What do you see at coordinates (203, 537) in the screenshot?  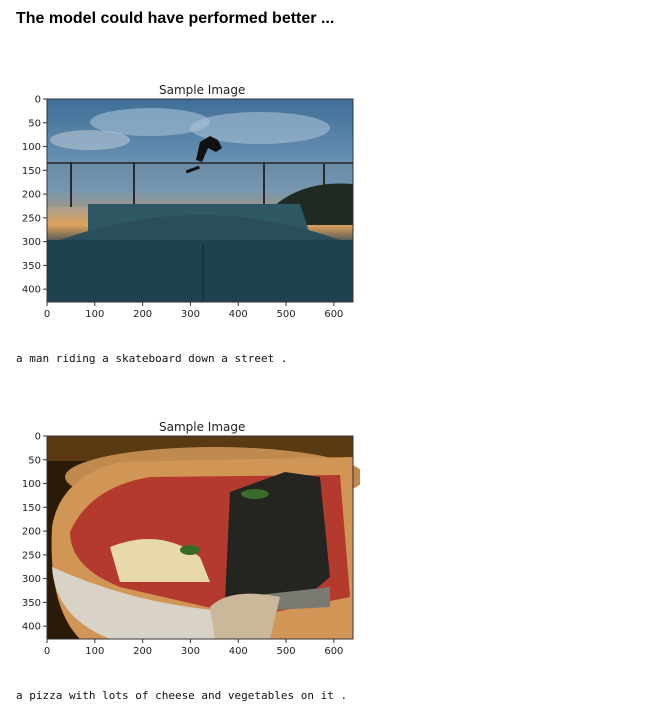 I see `pizza-photo` at bounding box center [203, 537].